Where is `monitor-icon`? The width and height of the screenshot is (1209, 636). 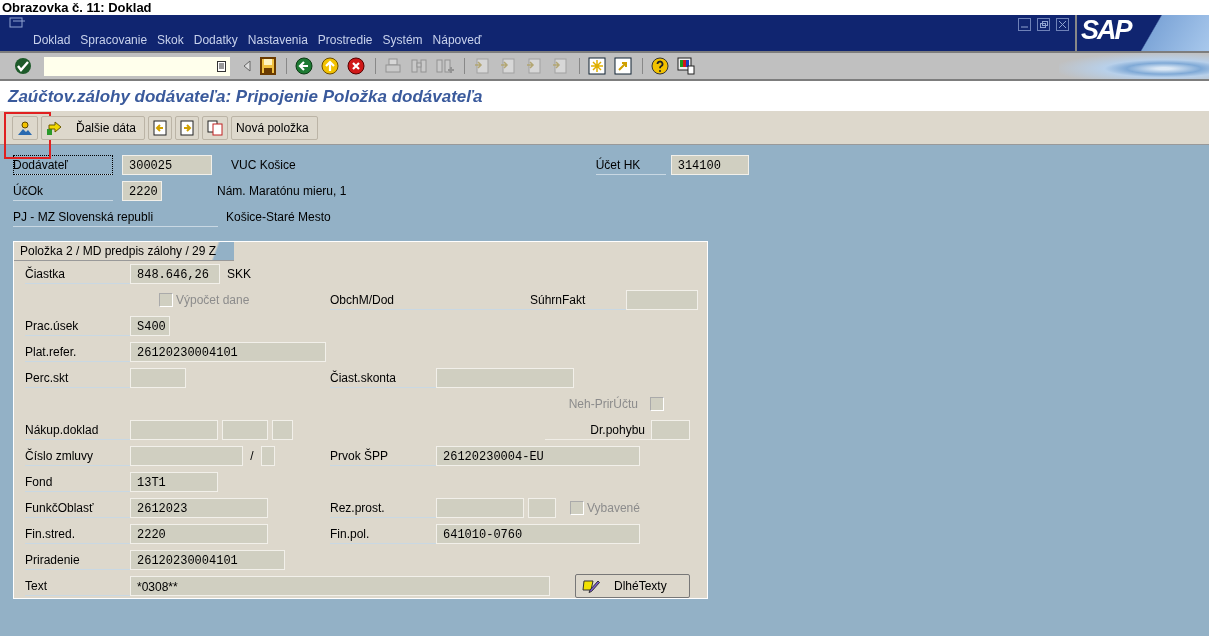
monitor-icon is located at coordinates (686, 66).